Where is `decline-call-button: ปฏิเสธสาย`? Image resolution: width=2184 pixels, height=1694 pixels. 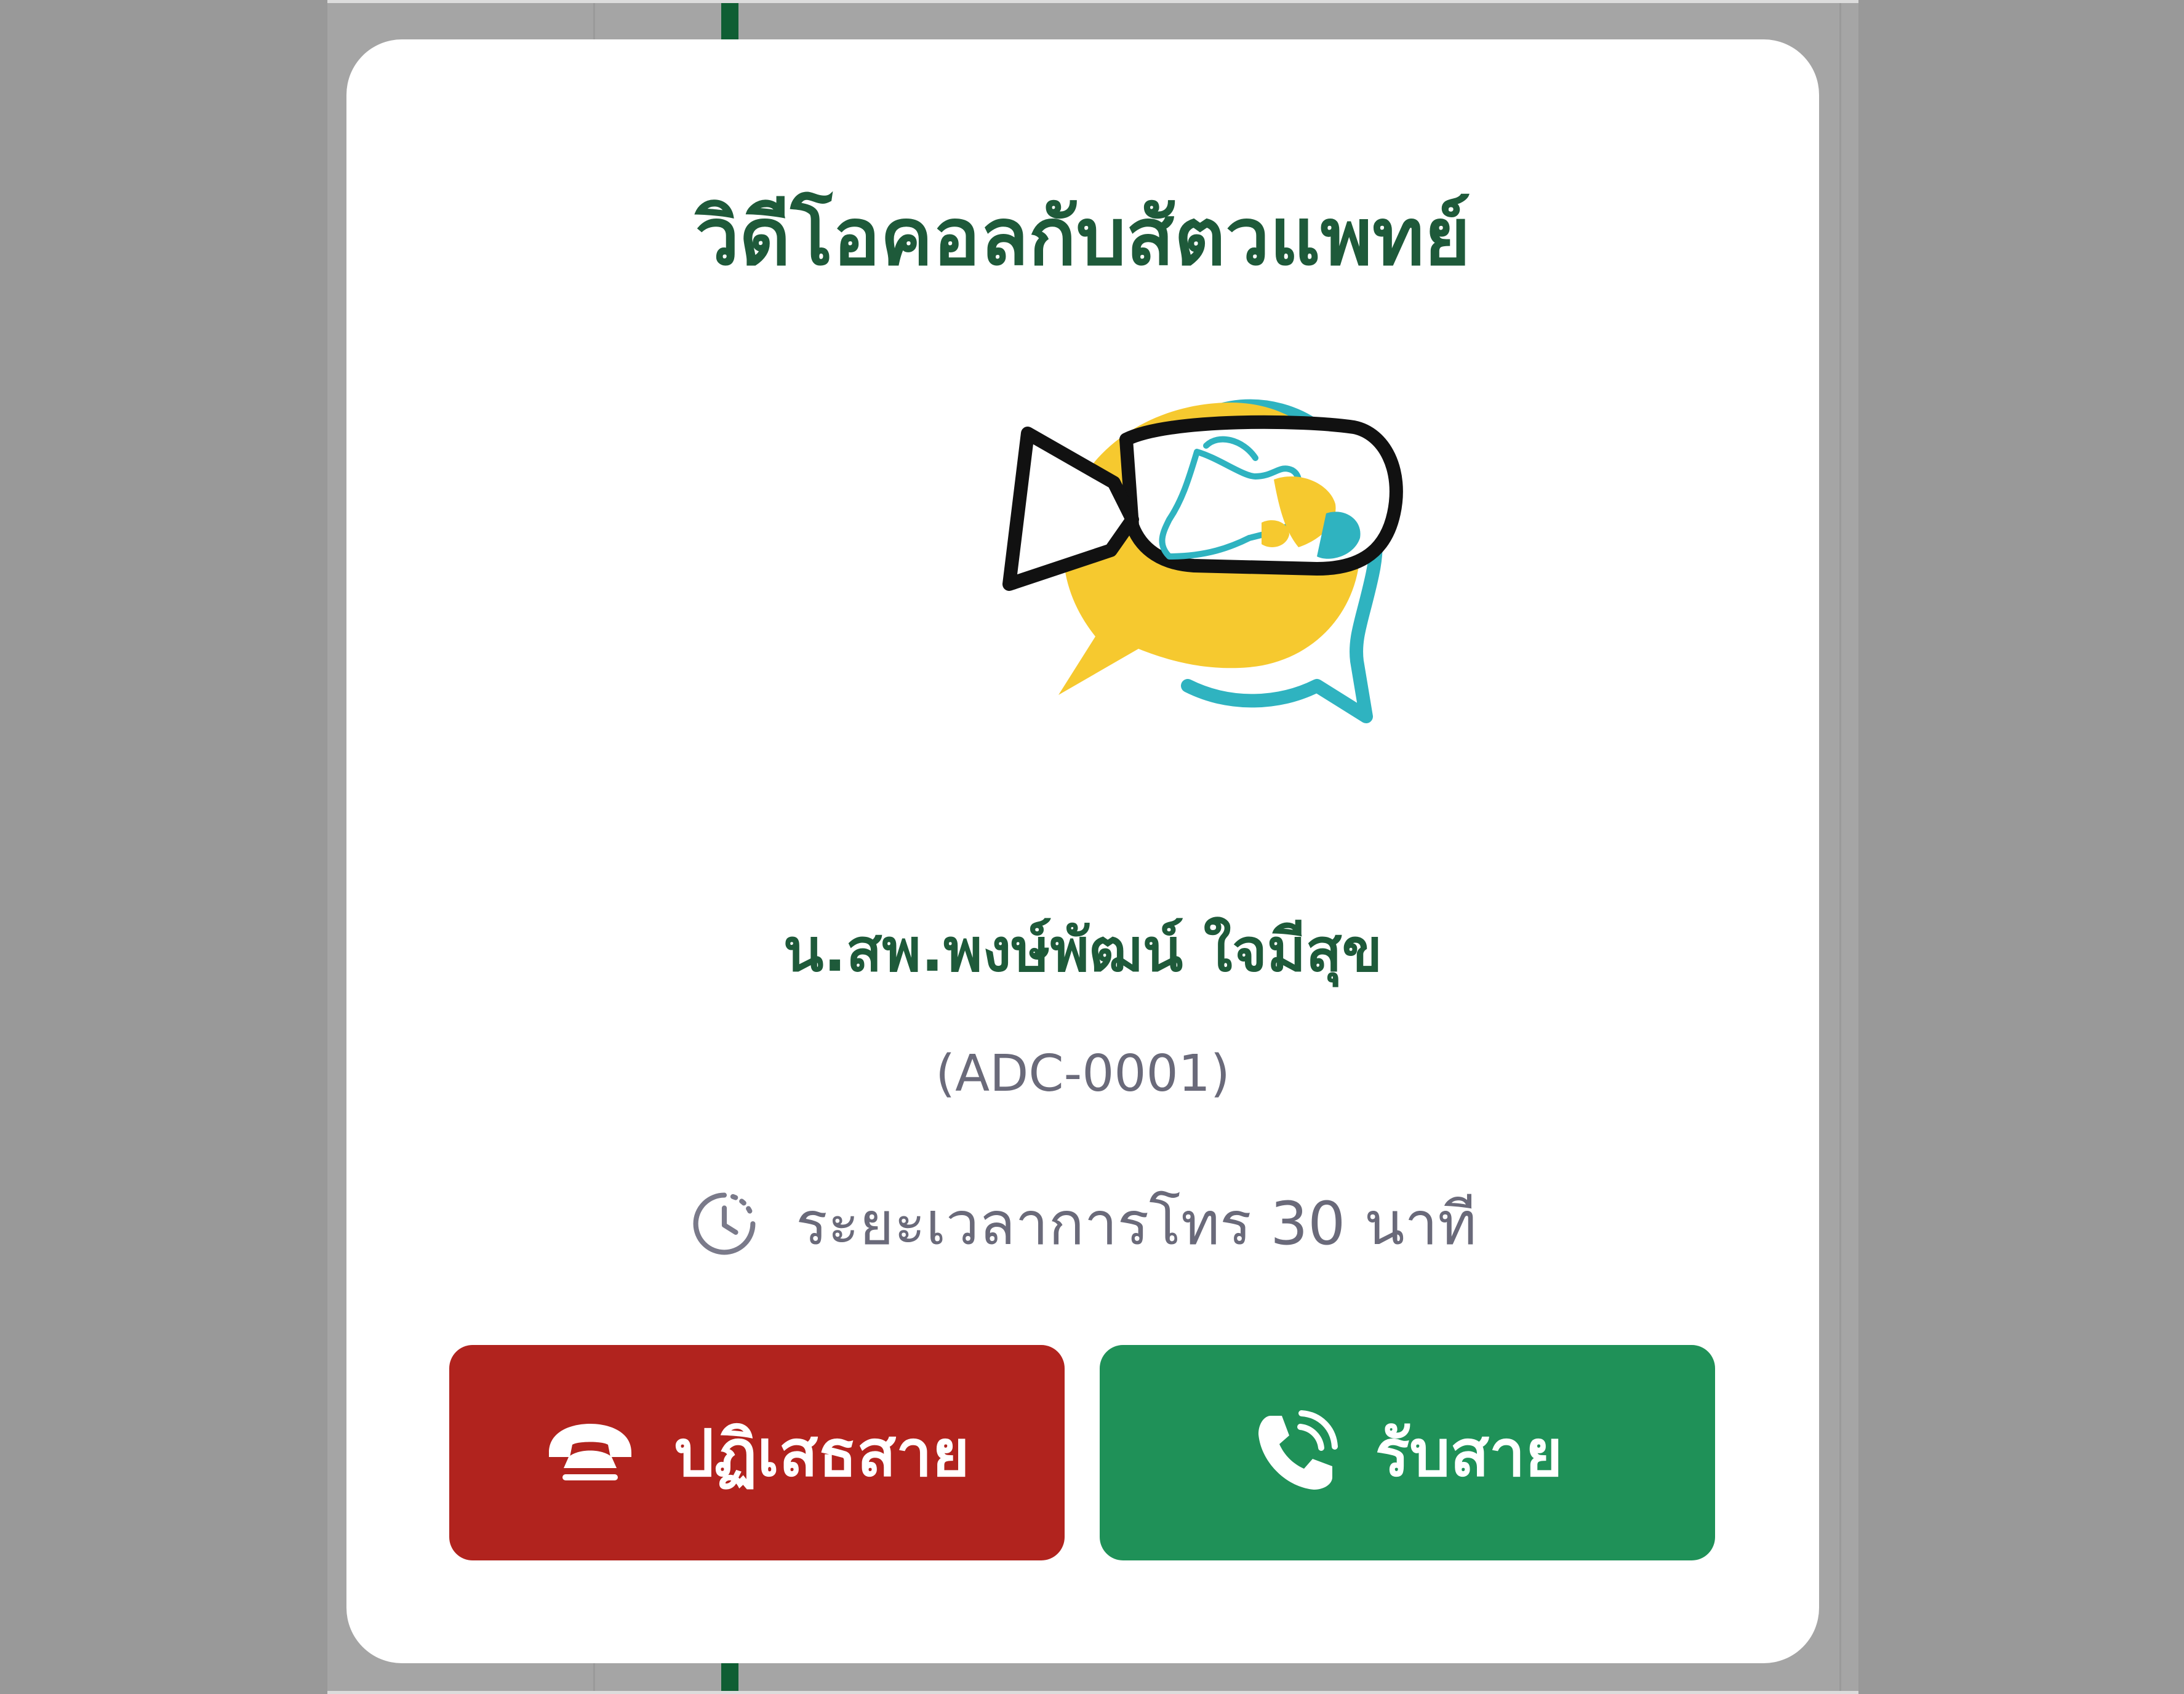
decline-call-button: ปฏิเสธสาย is located at coordinates (757, 1453).